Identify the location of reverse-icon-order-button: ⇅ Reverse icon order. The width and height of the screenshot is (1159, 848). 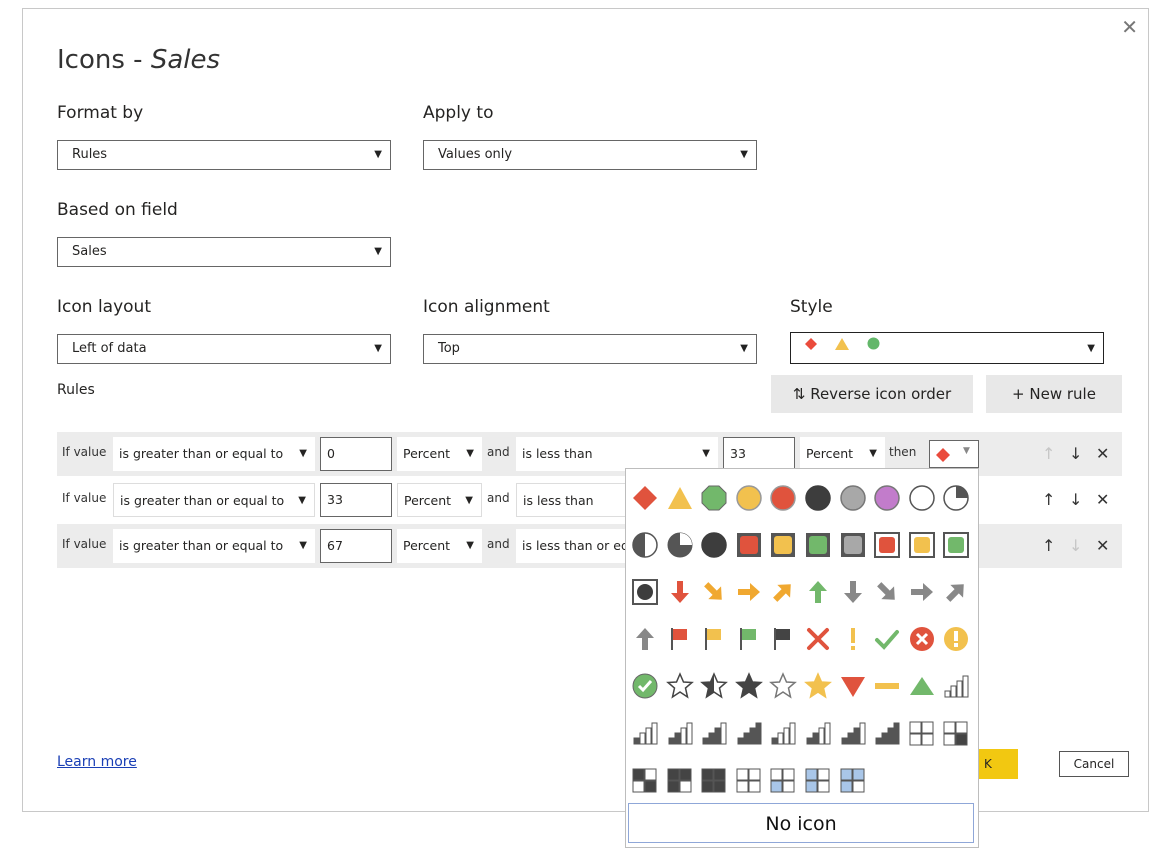
(872, 394).